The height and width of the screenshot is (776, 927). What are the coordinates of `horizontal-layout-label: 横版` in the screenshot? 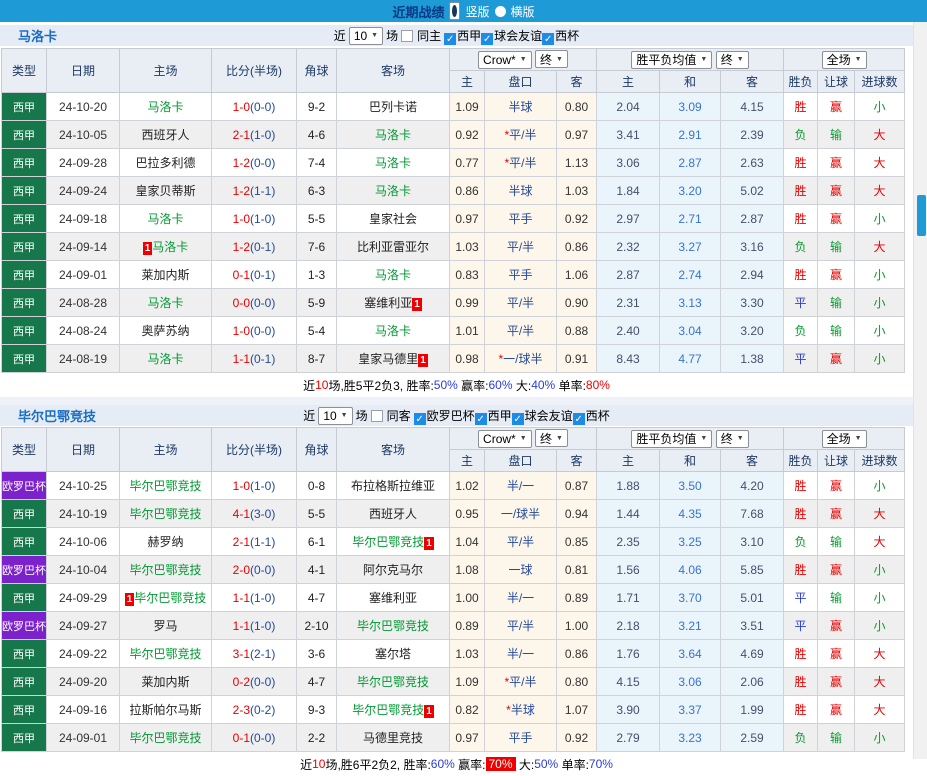 It's located at (522, 11).